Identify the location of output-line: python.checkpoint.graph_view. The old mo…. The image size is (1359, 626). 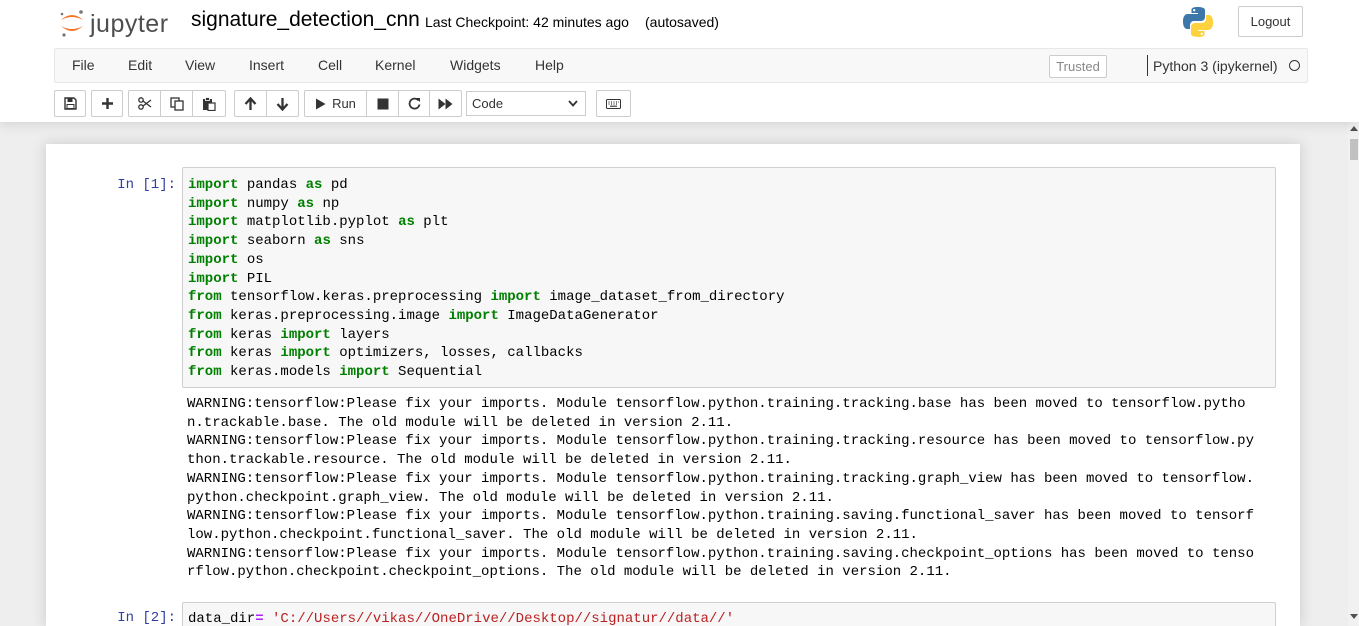
(510, 497).